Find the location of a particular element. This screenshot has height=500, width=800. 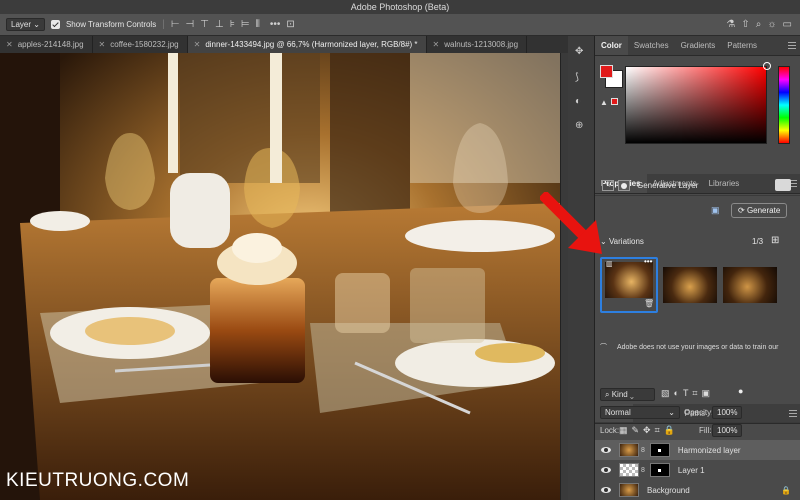

generative-layer-icon: ✎ is located at coordinates (608, 185).